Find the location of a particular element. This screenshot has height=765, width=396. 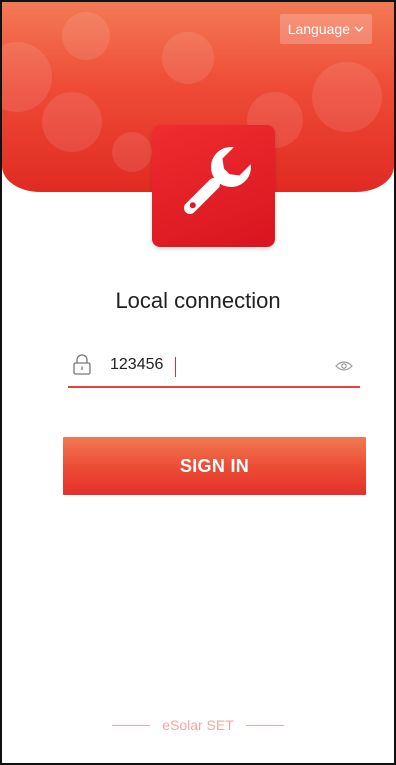

chevron-down-icon is located at coordinates (359, 29).